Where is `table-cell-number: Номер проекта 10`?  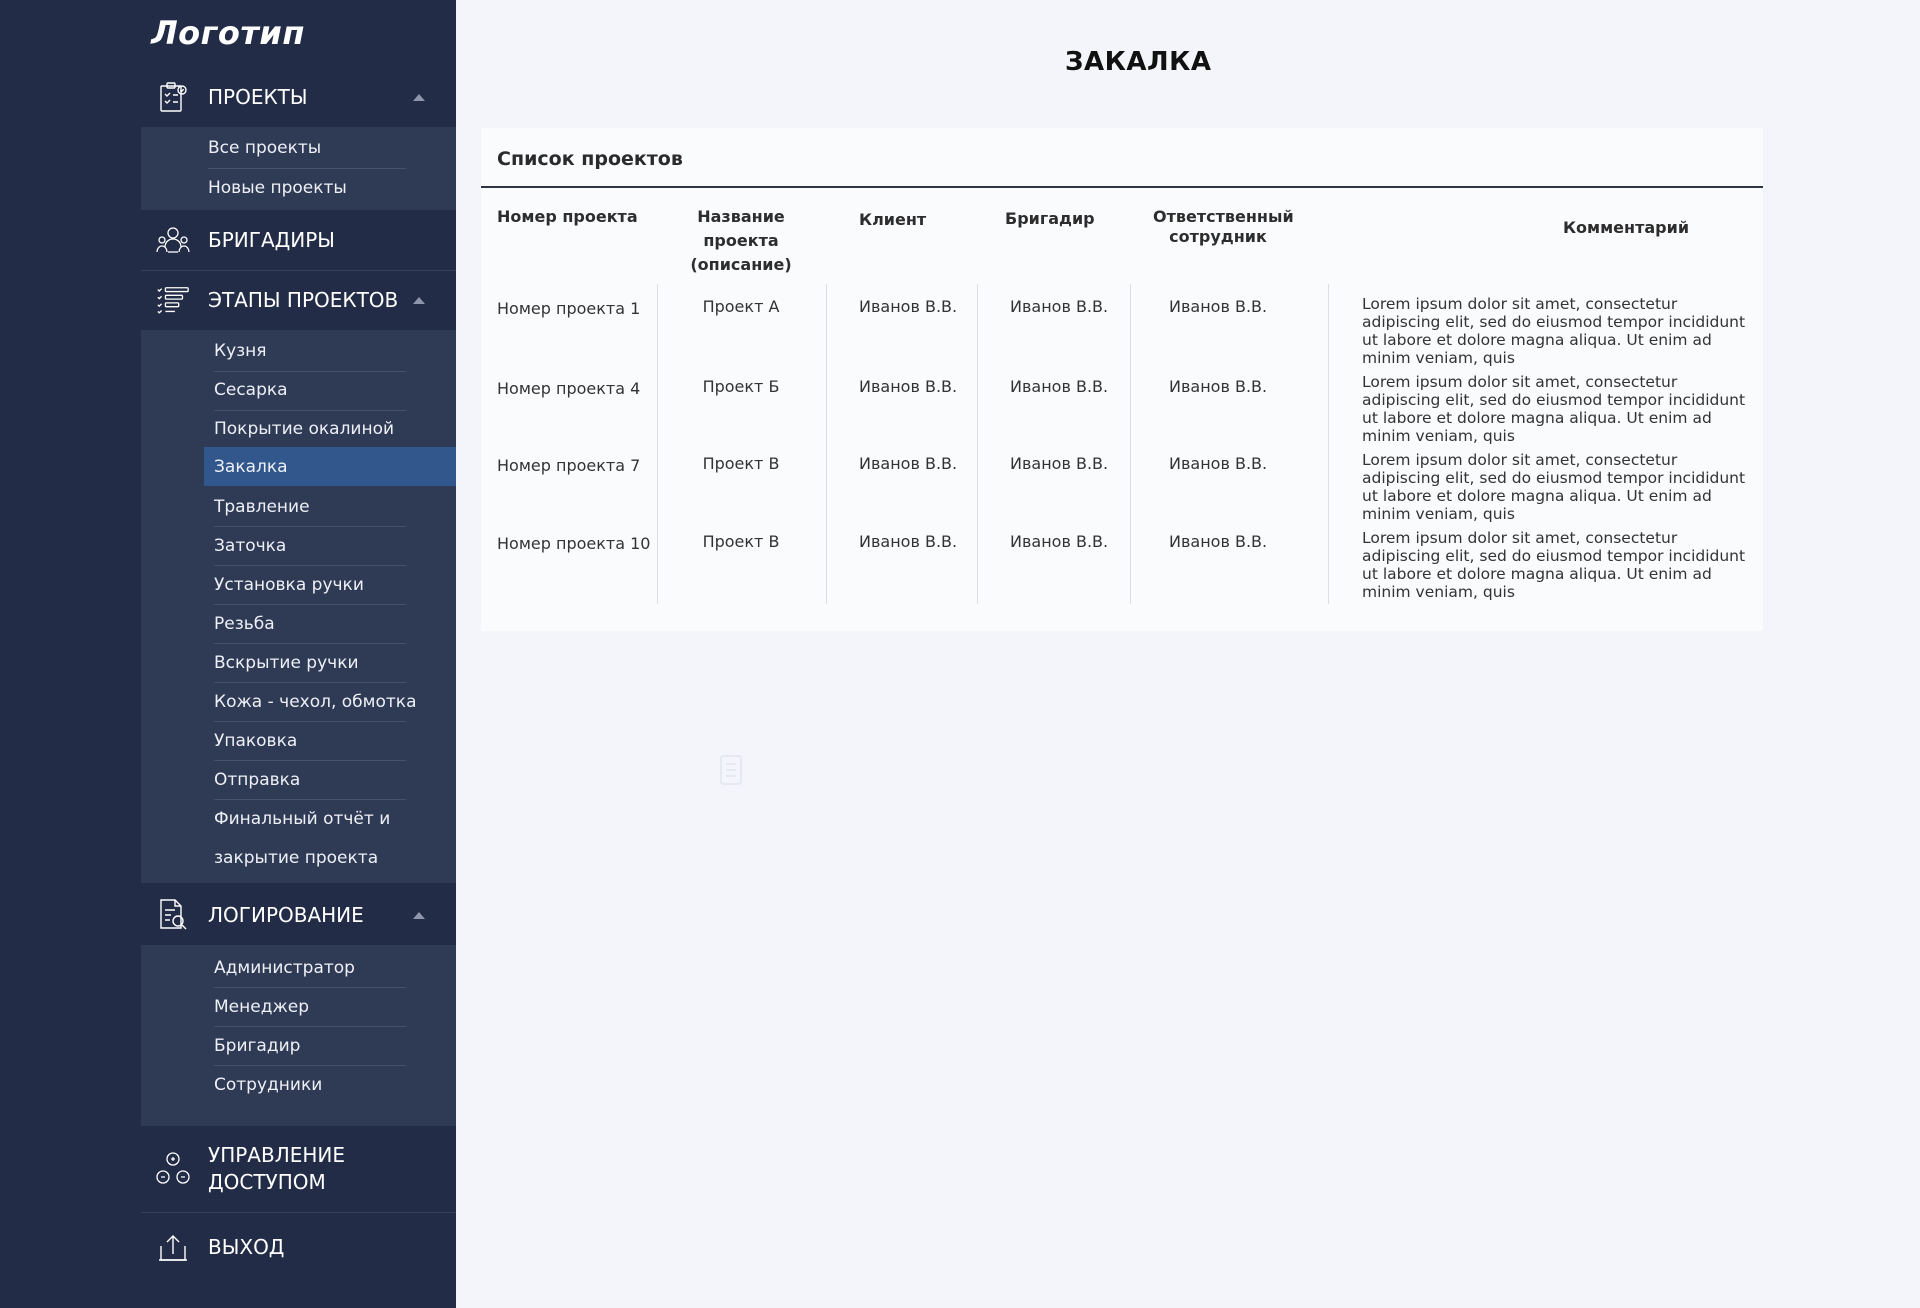
table-cell-number: Номер проекта 10 is located at coordinates (573, 543).